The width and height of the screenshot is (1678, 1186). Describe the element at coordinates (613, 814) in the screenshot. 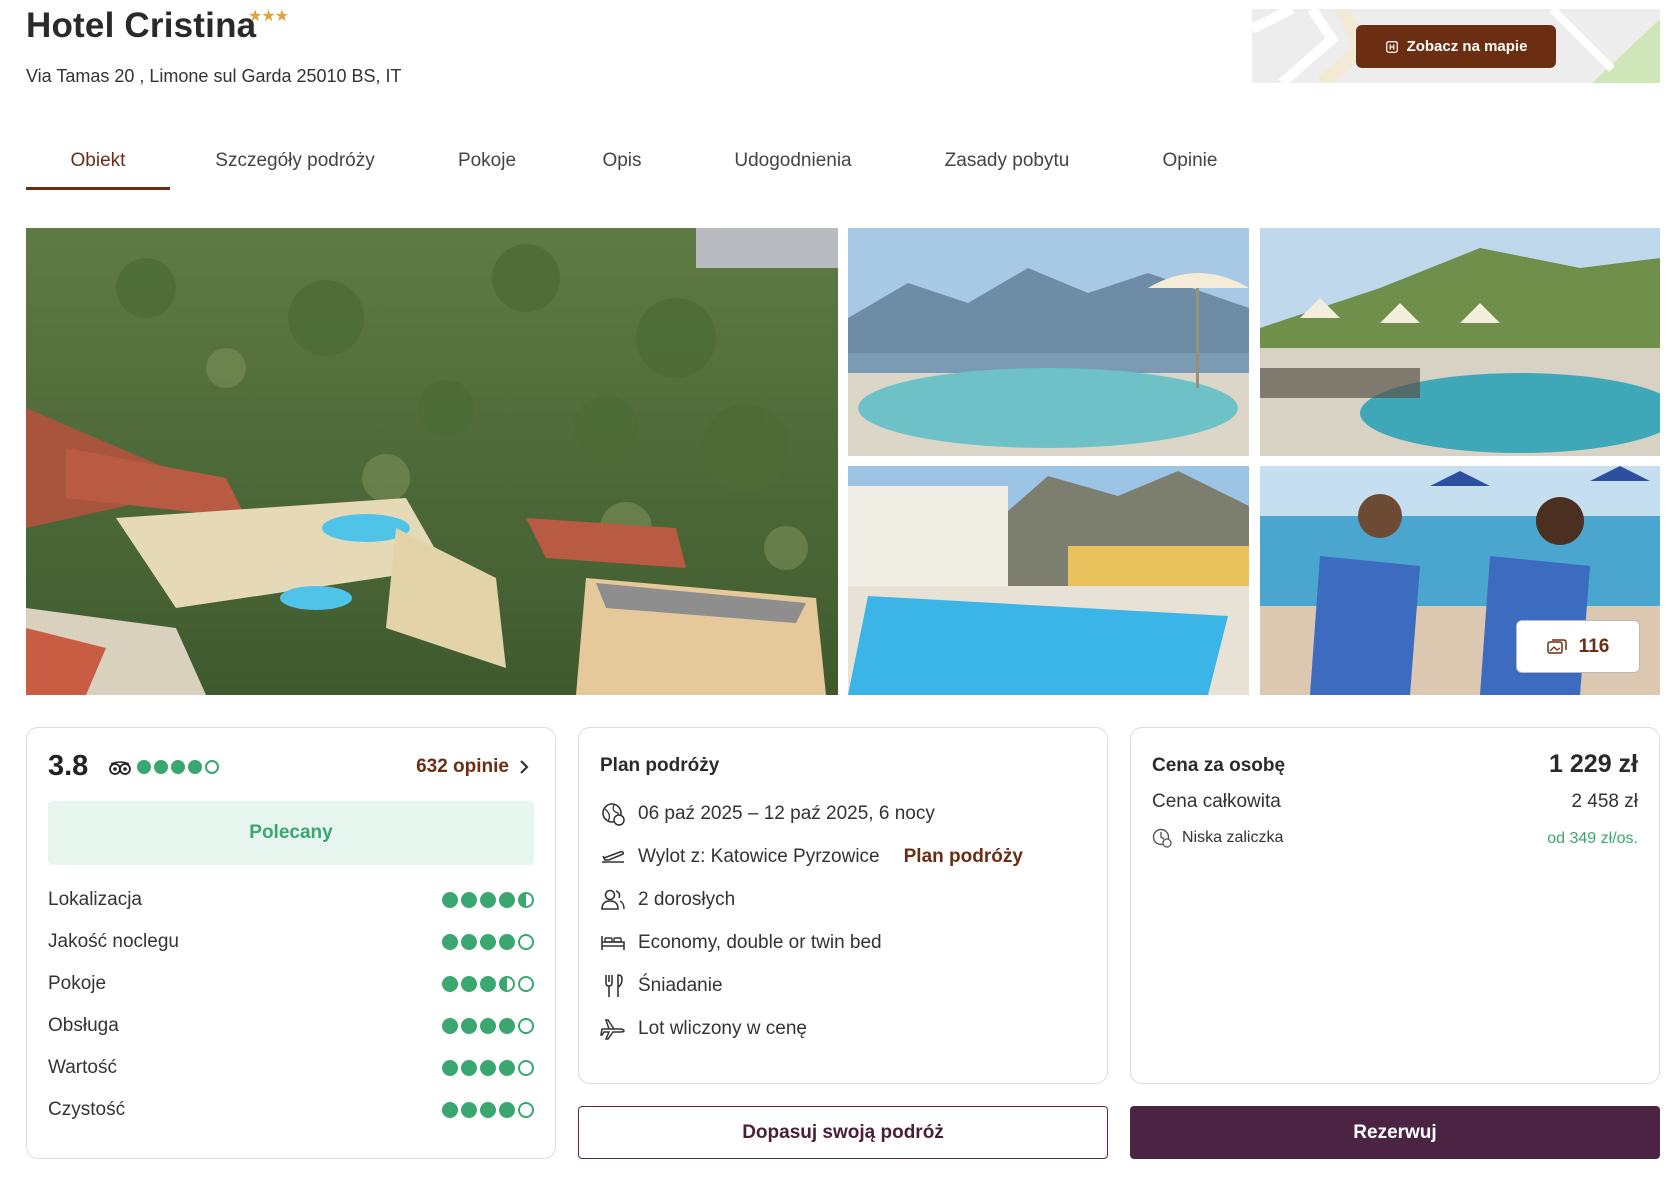

I see `calendar-globe-icon` at that location.